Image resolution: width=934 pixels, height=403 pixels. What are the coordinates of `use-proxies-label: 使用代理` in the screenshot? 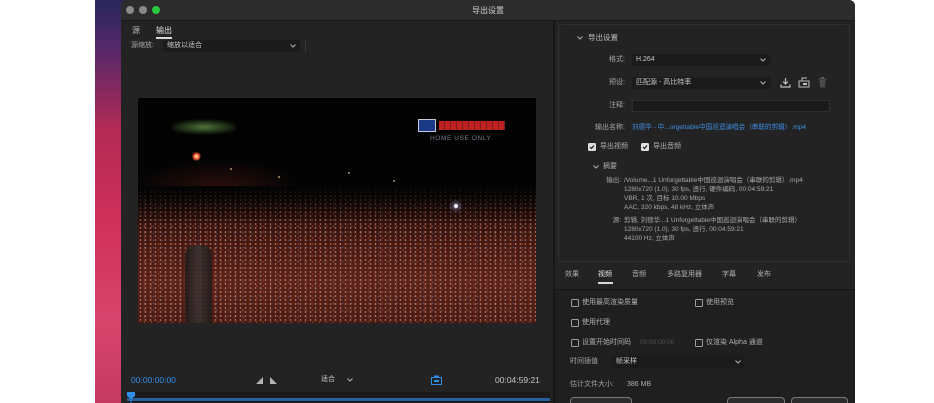 It's located at (596, 322).